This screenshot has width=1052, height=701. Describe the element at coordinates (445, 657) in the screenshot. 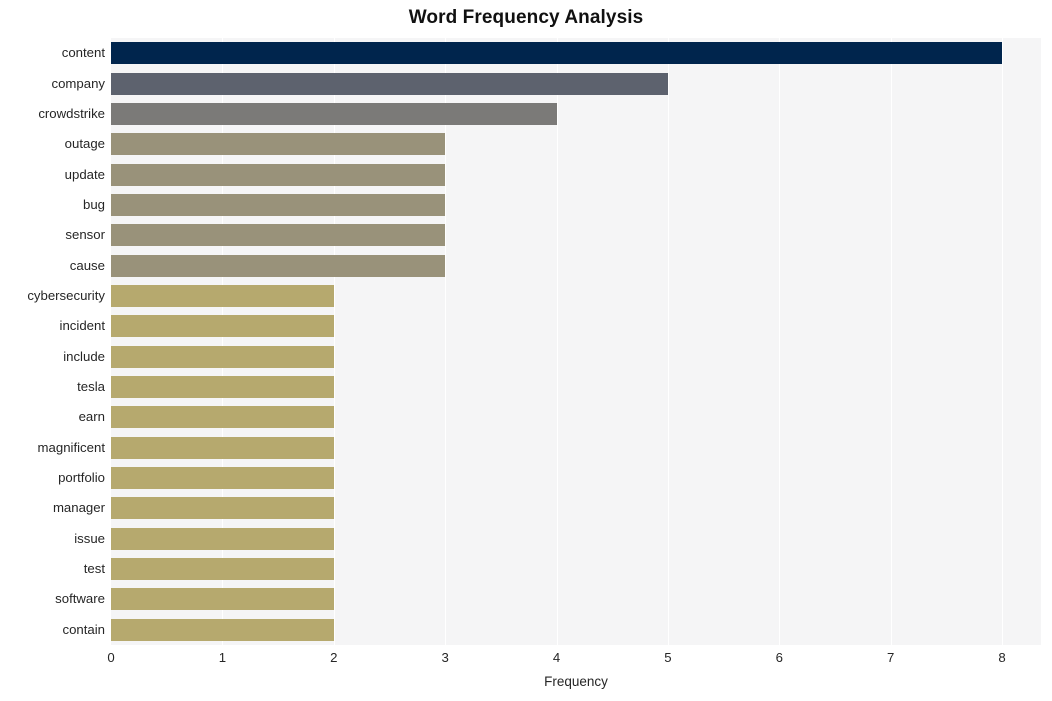

I see `x-axis-tick-label: 3` at that location.